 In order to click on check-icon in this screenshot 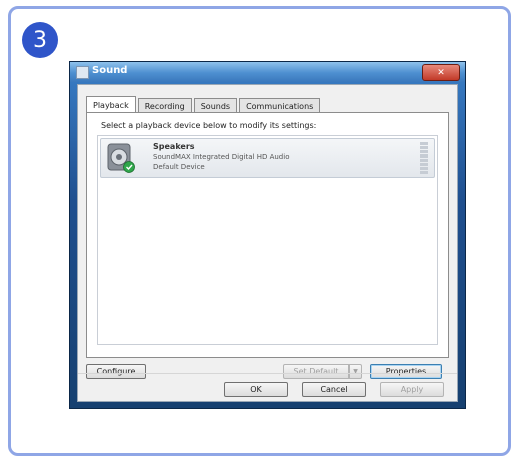, I will do `click(129, 167)`.